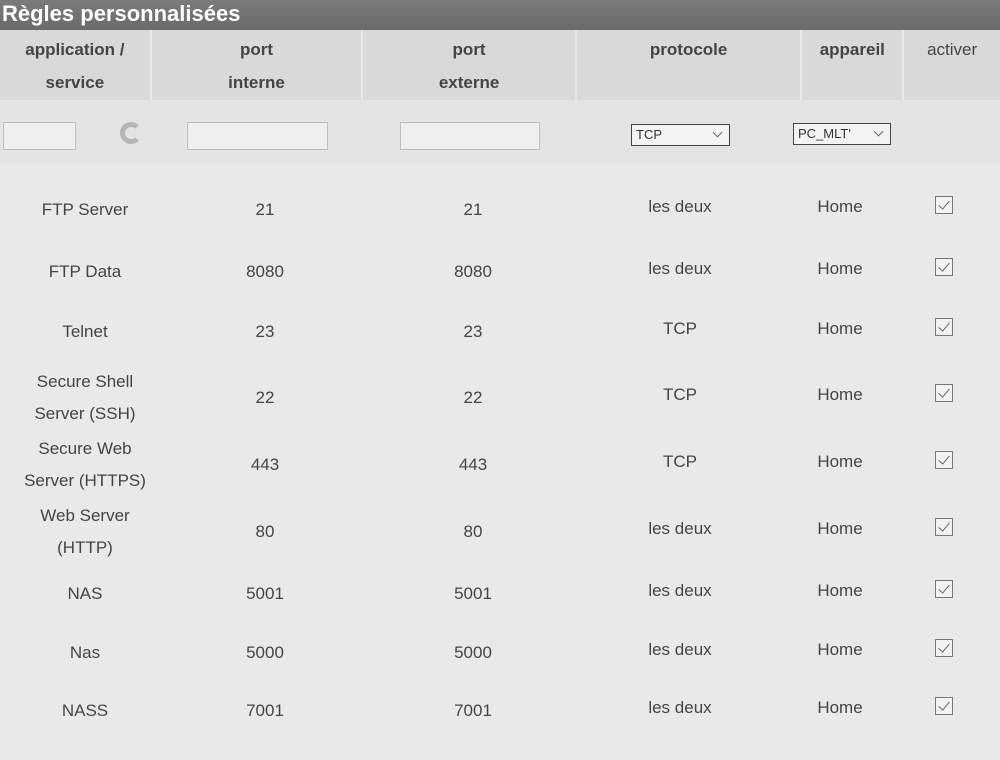 This screenshot has height=760, width=1000. What do you see at coordinates (85, 547) in the screenshot?
I see `rule-application-line2: (HTTP)` at bounding box center [85, 547].